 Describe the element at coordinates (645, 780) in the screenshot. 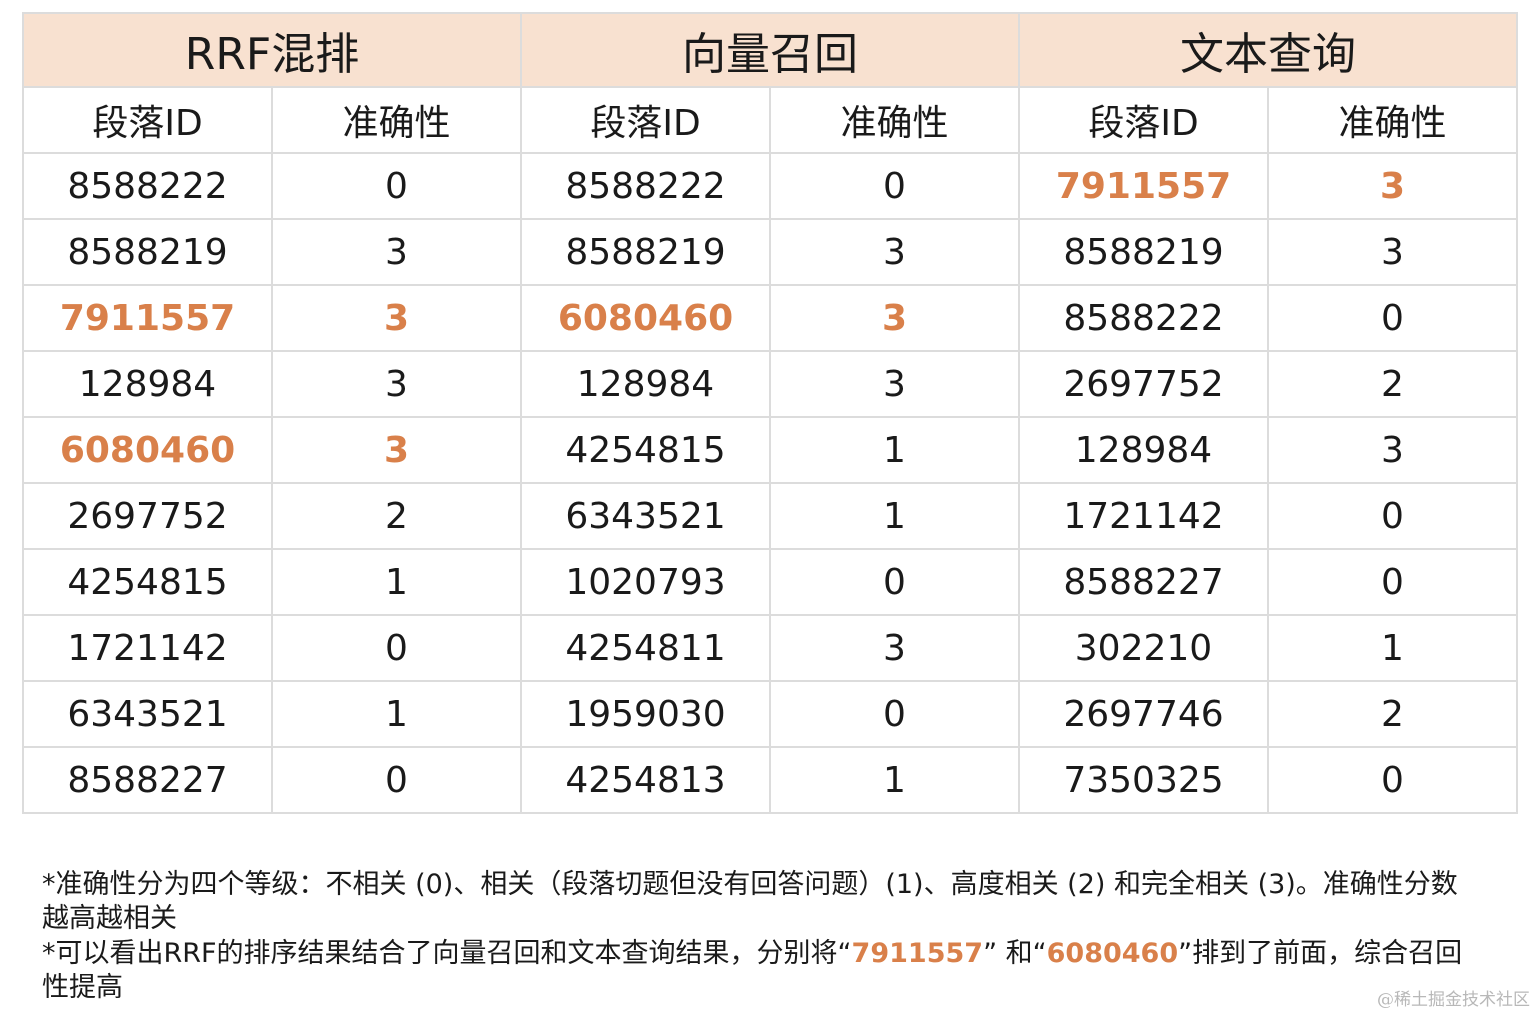

I see `table-cell: 4254813` at that location.